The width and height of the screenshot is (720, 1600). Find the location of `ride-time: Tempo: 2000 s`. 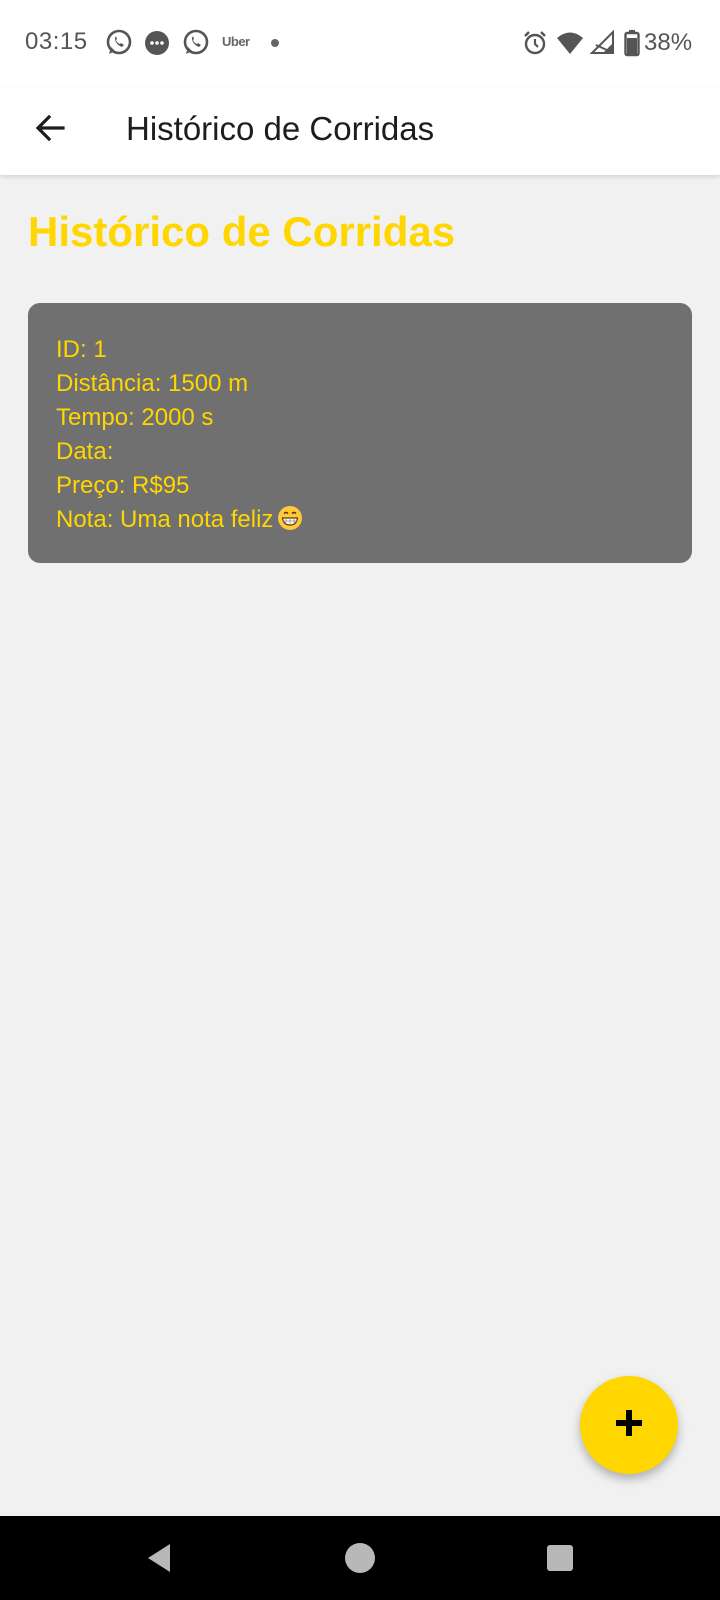

ride-time: Tempo: 2000 s is located at coordinates (135, 417).